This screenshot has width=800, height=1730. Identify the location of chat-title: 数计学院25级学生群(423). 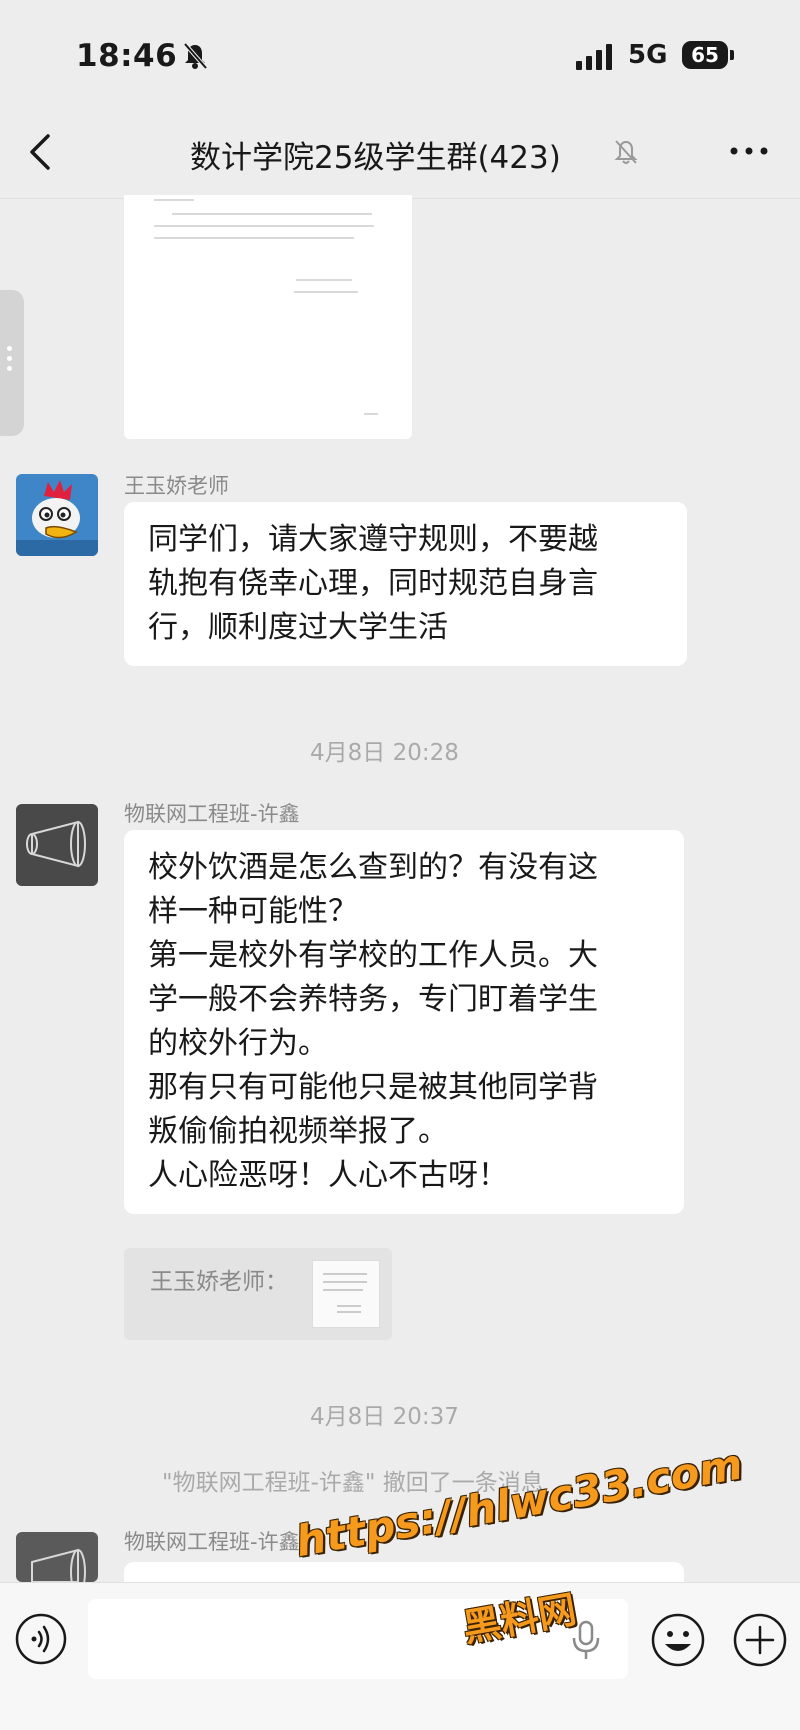
(375, 158).